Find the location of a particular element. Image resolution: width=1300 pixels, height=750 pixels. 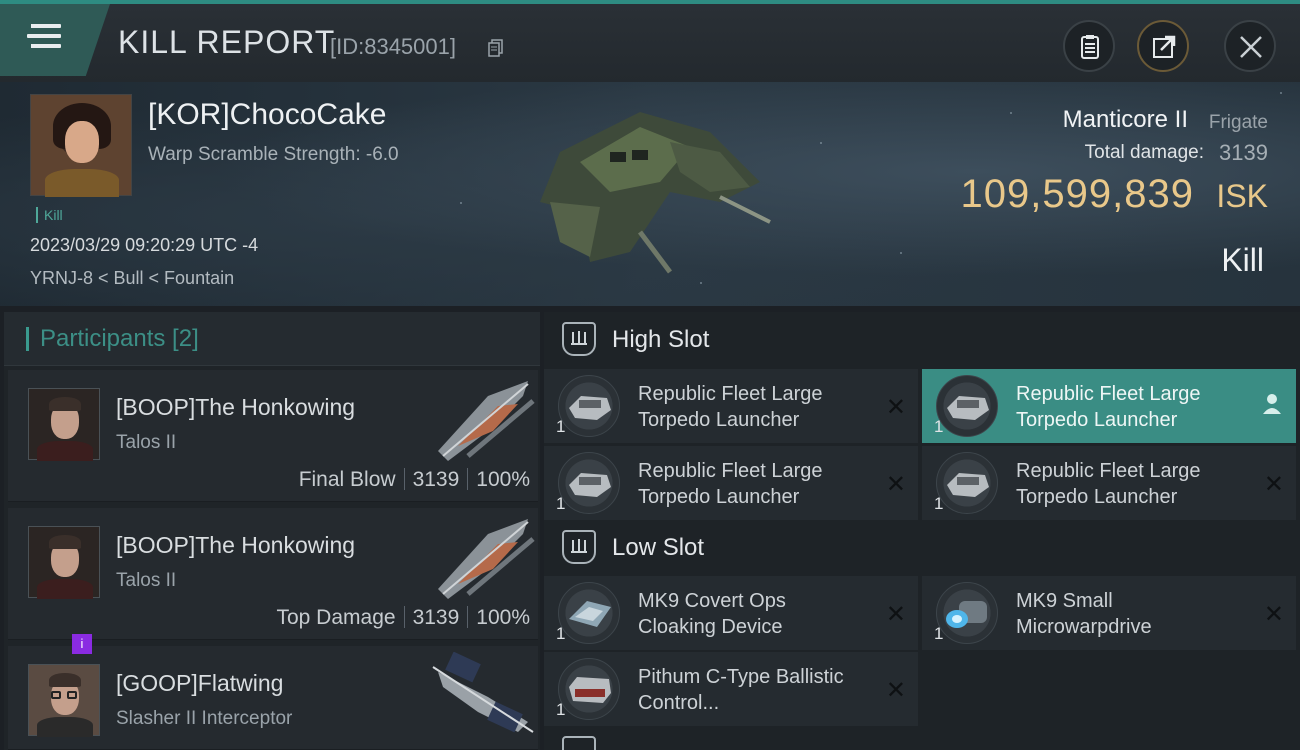

high-slot-header: High Slot is located at coordinates (922, 340).